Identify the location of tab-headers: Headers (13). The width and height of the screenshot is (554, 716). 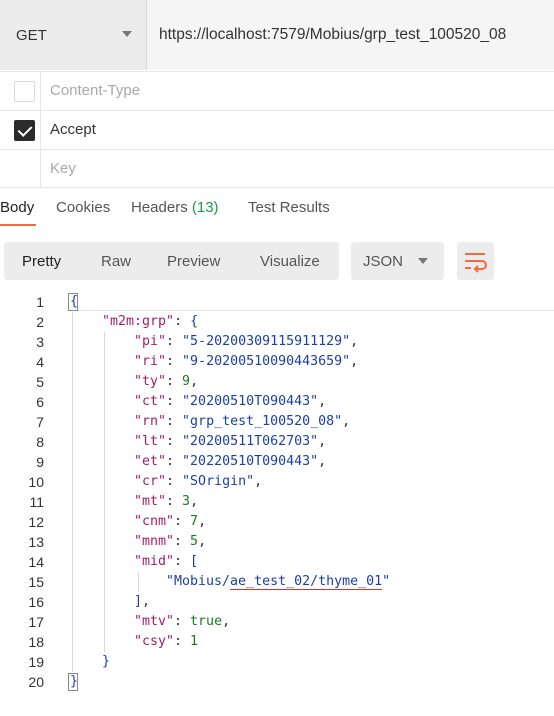
(175, 207).